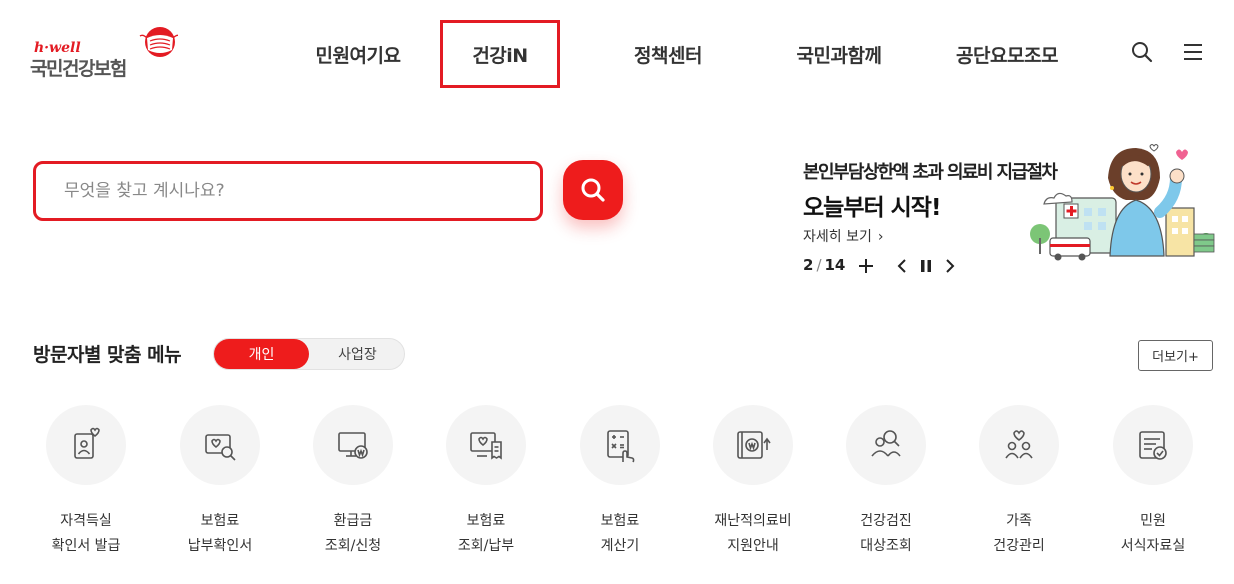  I want to click on monitor-won-icon, so click(353, 445).